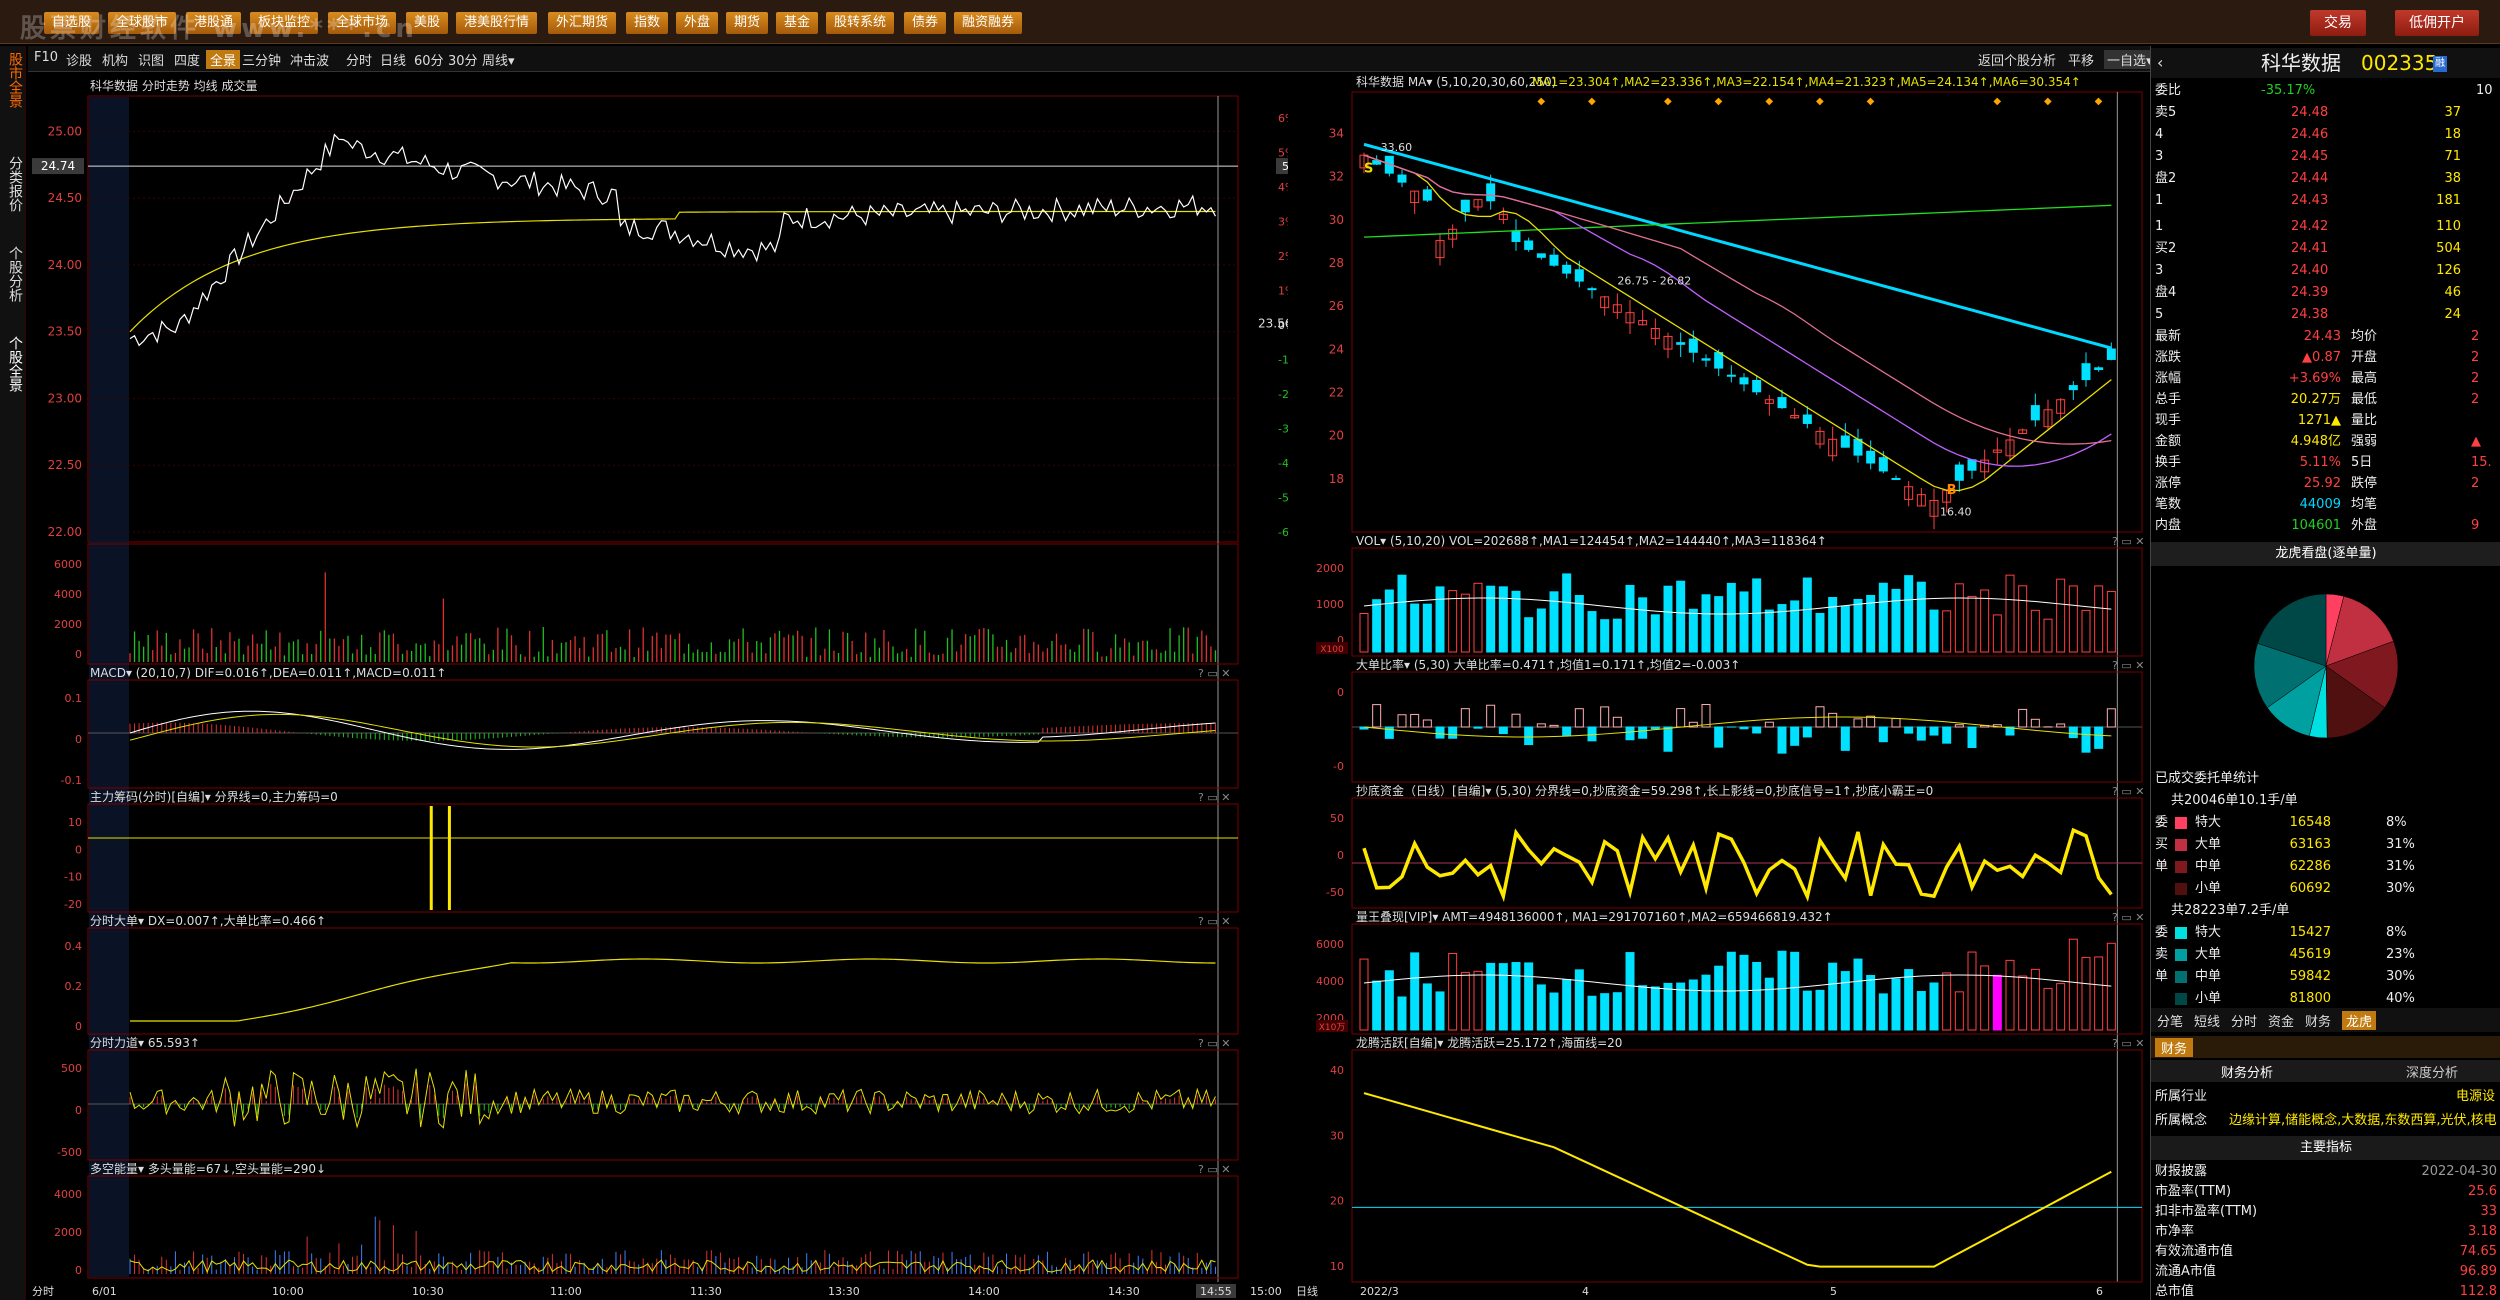 Image resolution: width=2500 pixels, height=1300 pixels. Describe the element at coordinates (860, 23) in the screenshot. I see `top-button-12: 股转系统` at that location.